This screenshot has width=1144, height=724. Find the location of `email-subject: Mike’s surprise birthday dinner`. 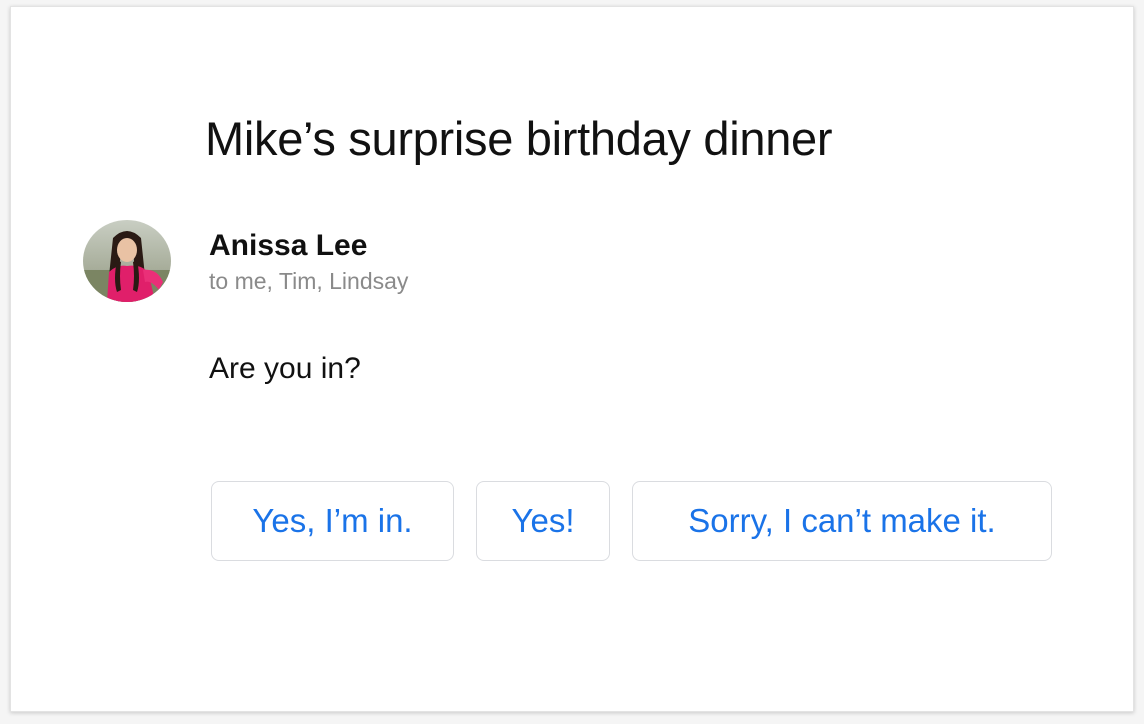

email-subject: Mike’s surprise birthday dinner is located at coordinates (519, 138).